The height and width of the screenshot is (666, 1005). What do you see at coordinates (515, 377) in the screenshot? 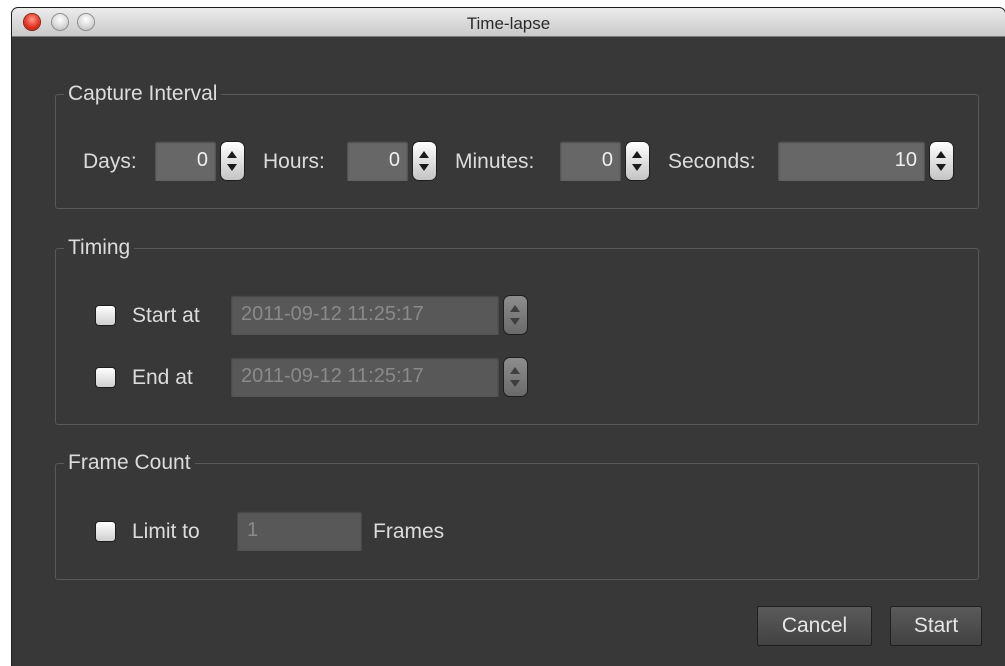
I see `end-at-stepper` at bounding box center [515, 377].